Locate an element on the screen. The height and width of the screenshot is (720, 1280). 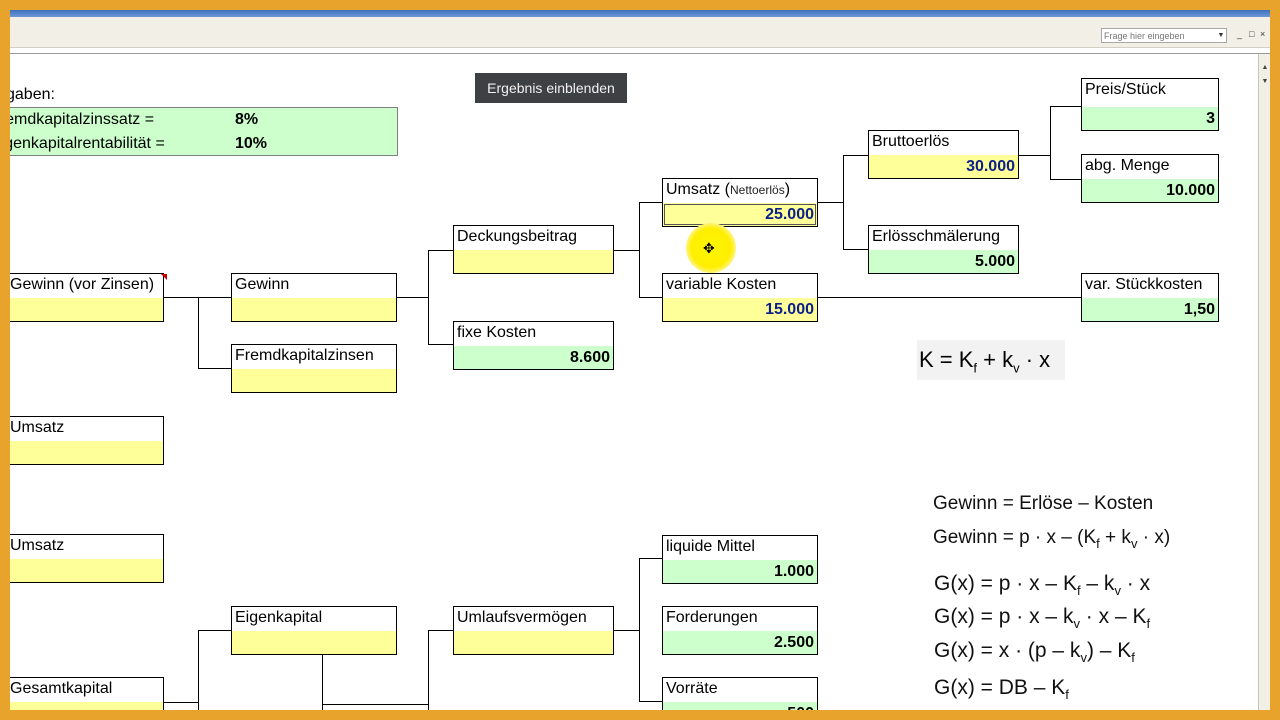
box-label: Gewinn (vor Zinsen) is located at coordinates (82, 284).